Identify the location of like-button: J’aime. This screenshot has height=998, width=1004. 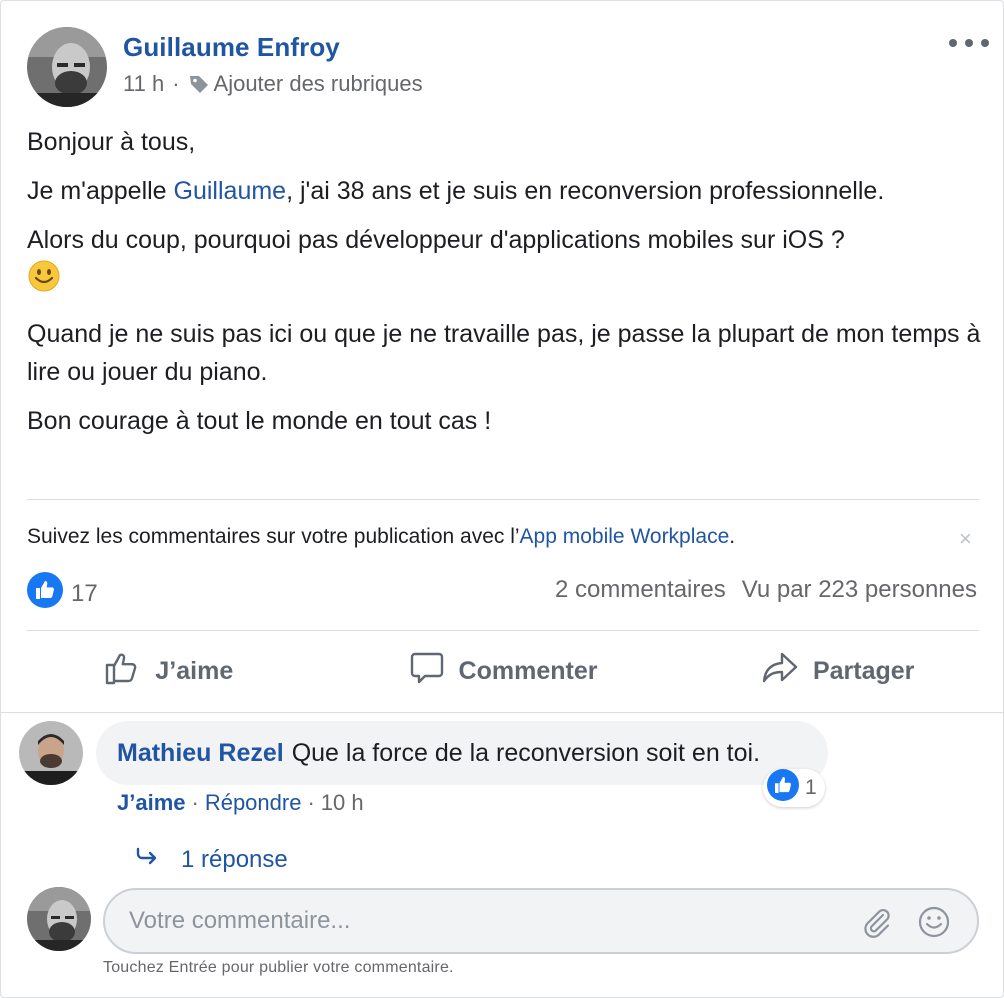
(168, 671).